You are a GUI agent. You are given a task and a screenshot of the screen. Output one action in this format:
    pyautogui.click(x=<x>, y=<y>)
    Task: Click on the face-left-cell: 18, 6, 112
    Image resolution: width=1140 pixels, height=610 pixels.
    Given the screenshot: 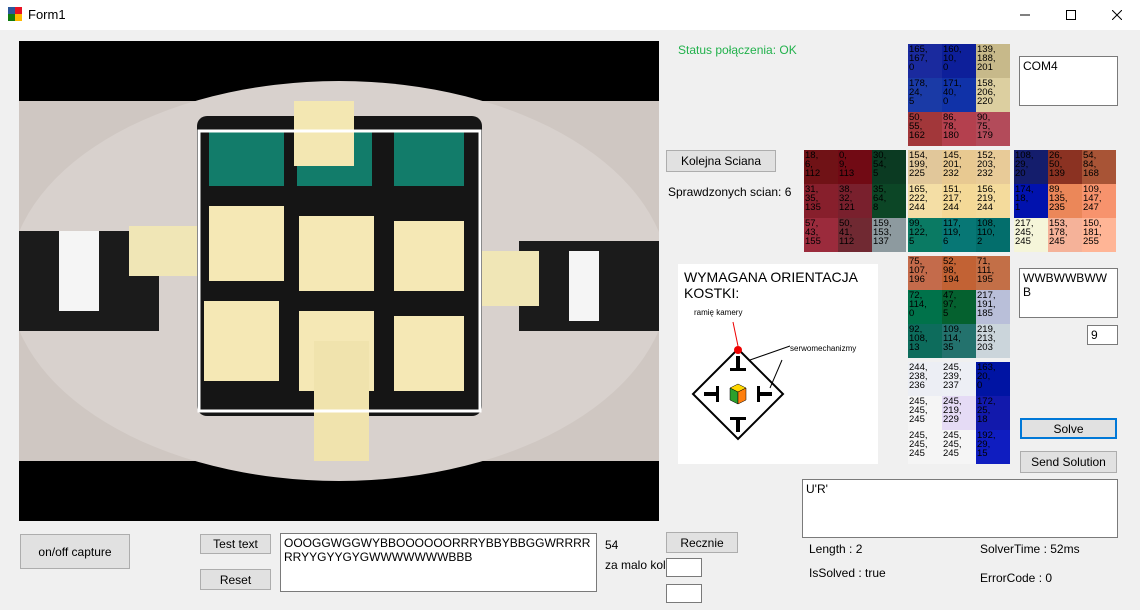 What is the action you would take?
    pyautogui.click(x=821, y=167)
    